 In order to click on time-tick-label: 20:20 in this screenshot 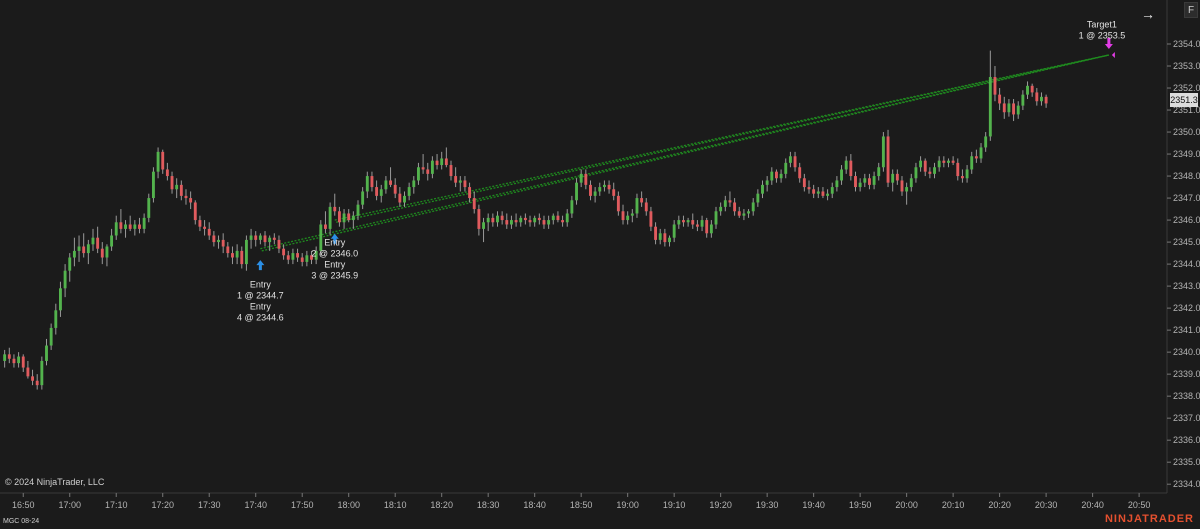, I will do `click(999, 505)`.